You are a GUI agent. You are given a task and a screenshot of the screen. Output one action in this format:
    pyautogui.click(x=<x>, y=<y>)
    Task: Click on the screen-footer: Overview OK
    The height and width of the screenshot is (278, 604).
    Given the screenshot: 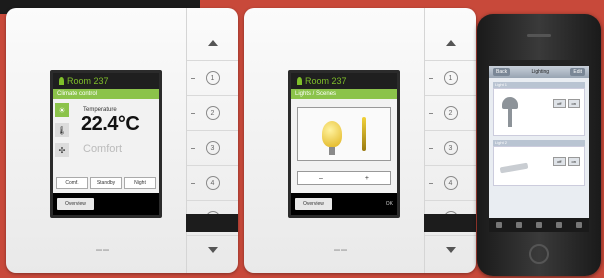 What is the action you would take?
    pyautogui.click(x=344, y=204)
    